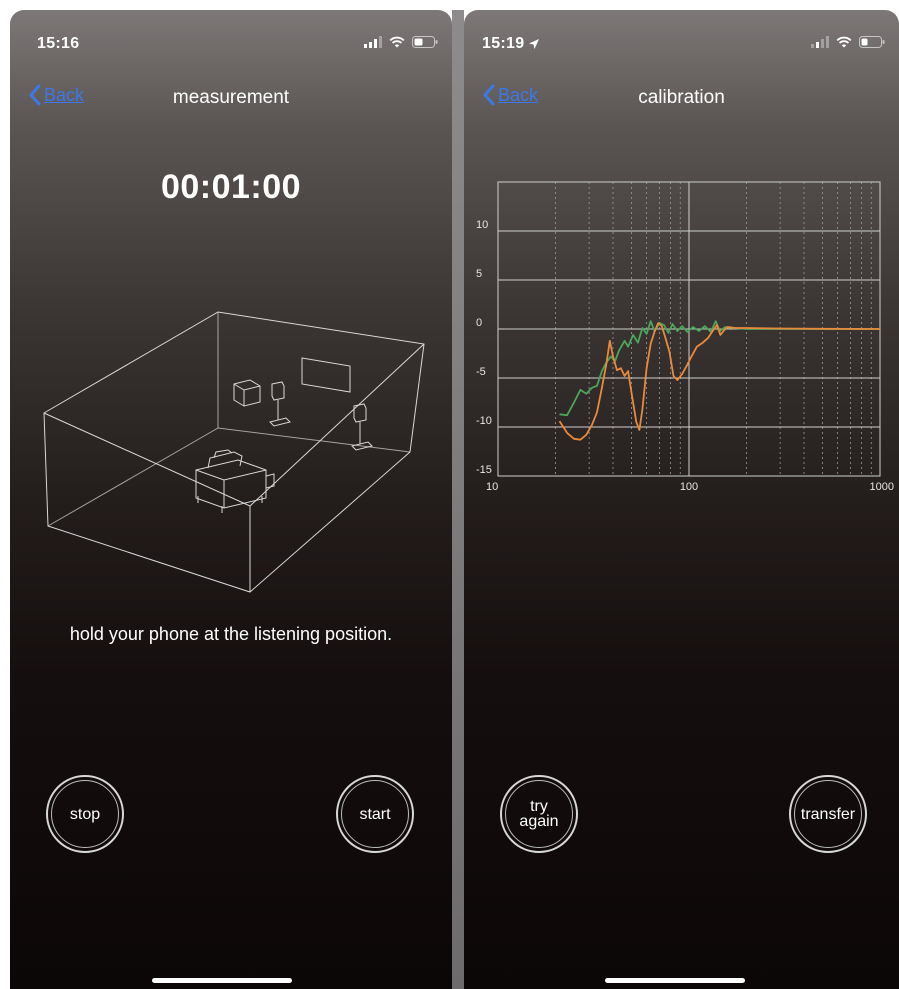 Image resolution: width=899 pixels, height=989 pixels. I want to click on stop-button-label: stop, so click(85, 814).